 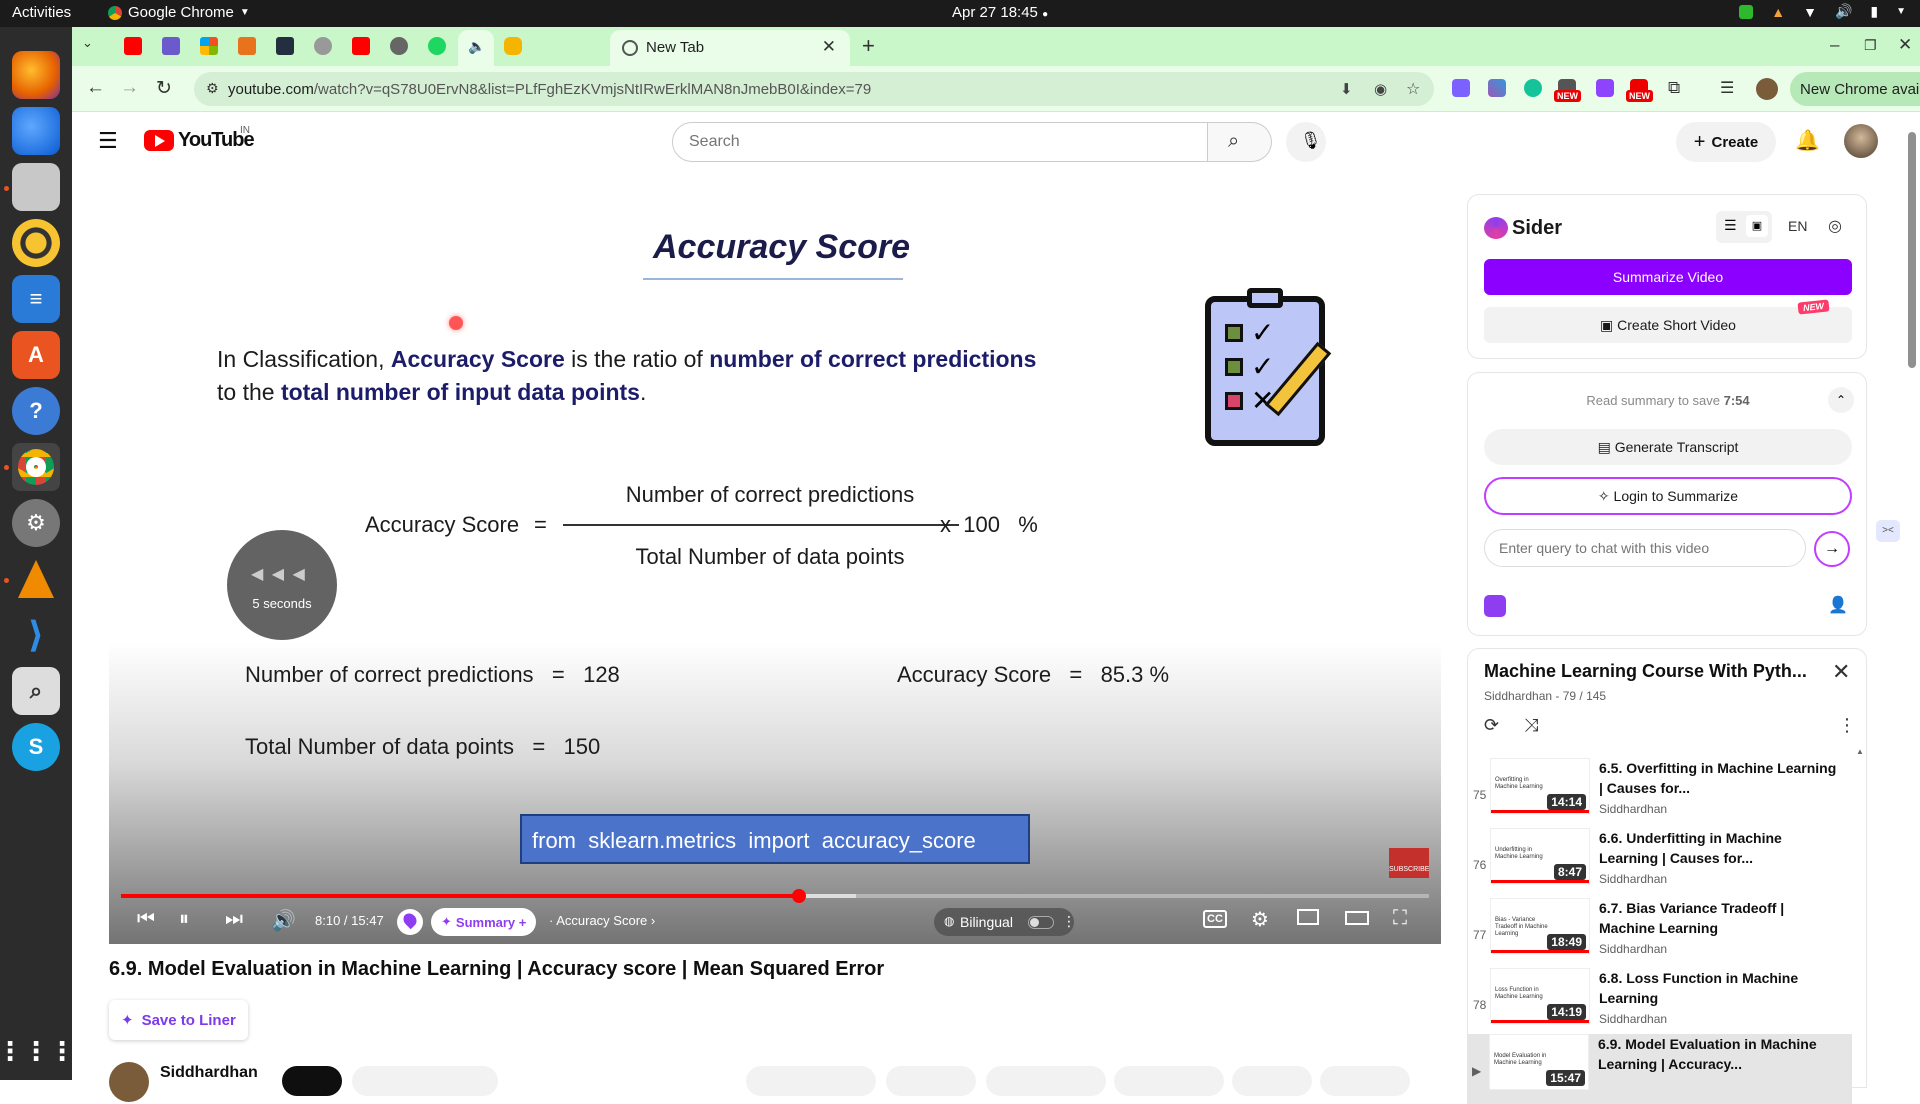 What do you see at coordinates (1240, 142) in the screenshot?
I see `search-button: ⌕` at bounding box center [1240, 142].